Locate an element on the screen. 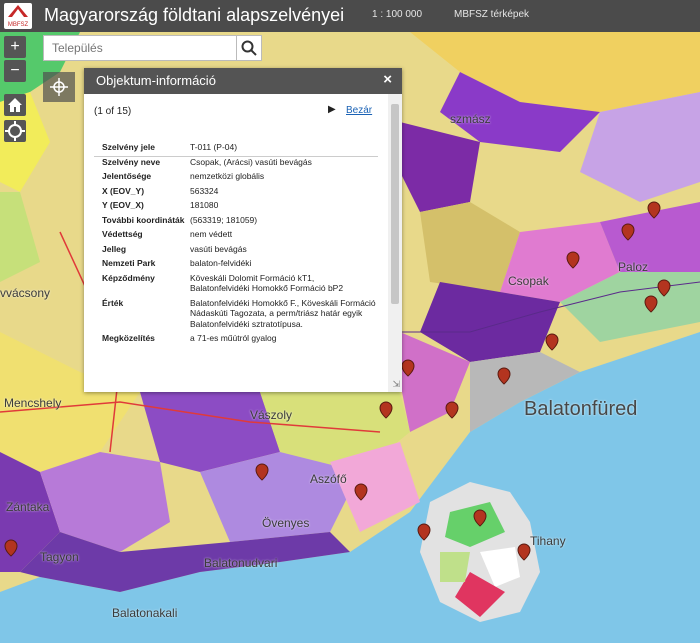 The image size is (700, 643). table-row: Jelentősége nemzetközi globális is located at coordinates (239, 176).